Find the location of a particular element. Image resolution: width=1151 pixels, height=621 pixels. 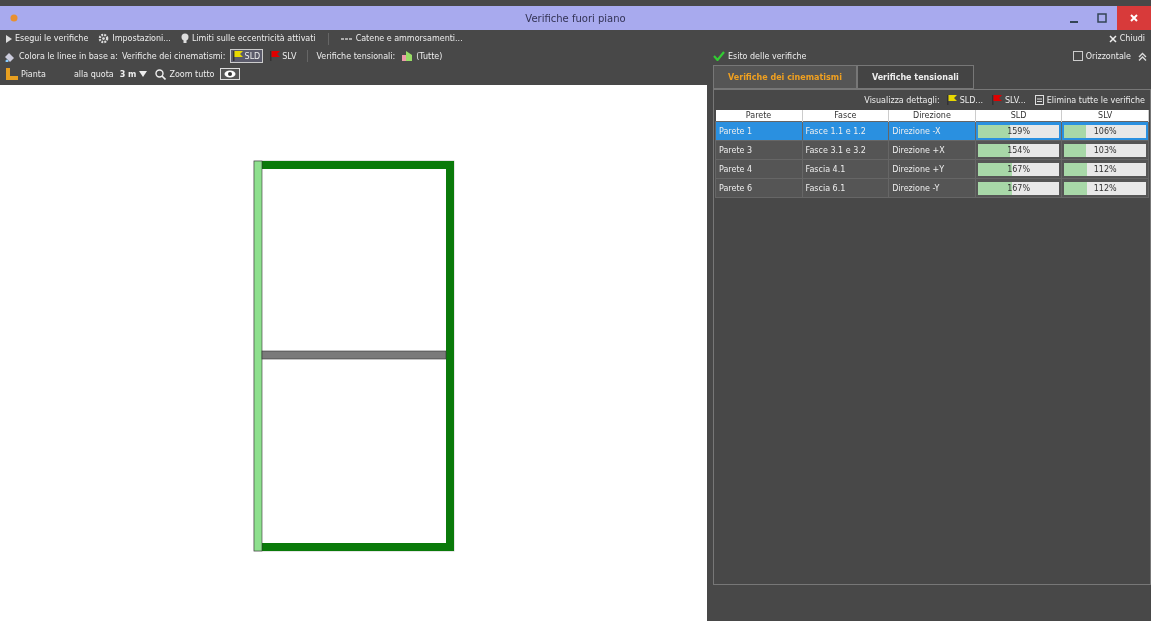

view-toggle-button is located at coordinates (230, 74).